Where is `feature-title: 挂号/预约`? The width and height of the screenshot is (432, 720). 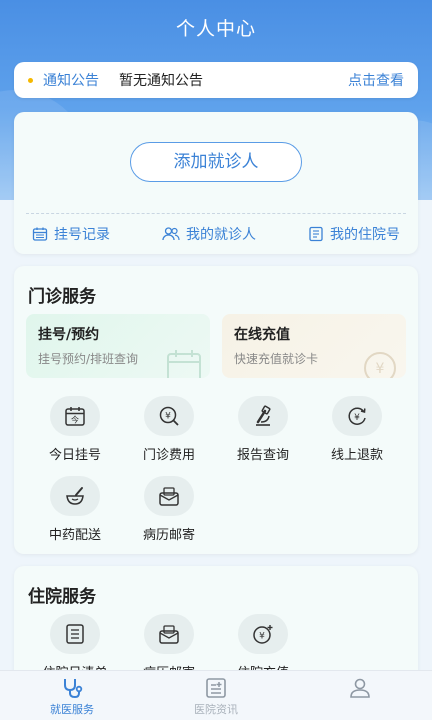 feature-title: 挂号/预约 is located at coordinates (69, 335).